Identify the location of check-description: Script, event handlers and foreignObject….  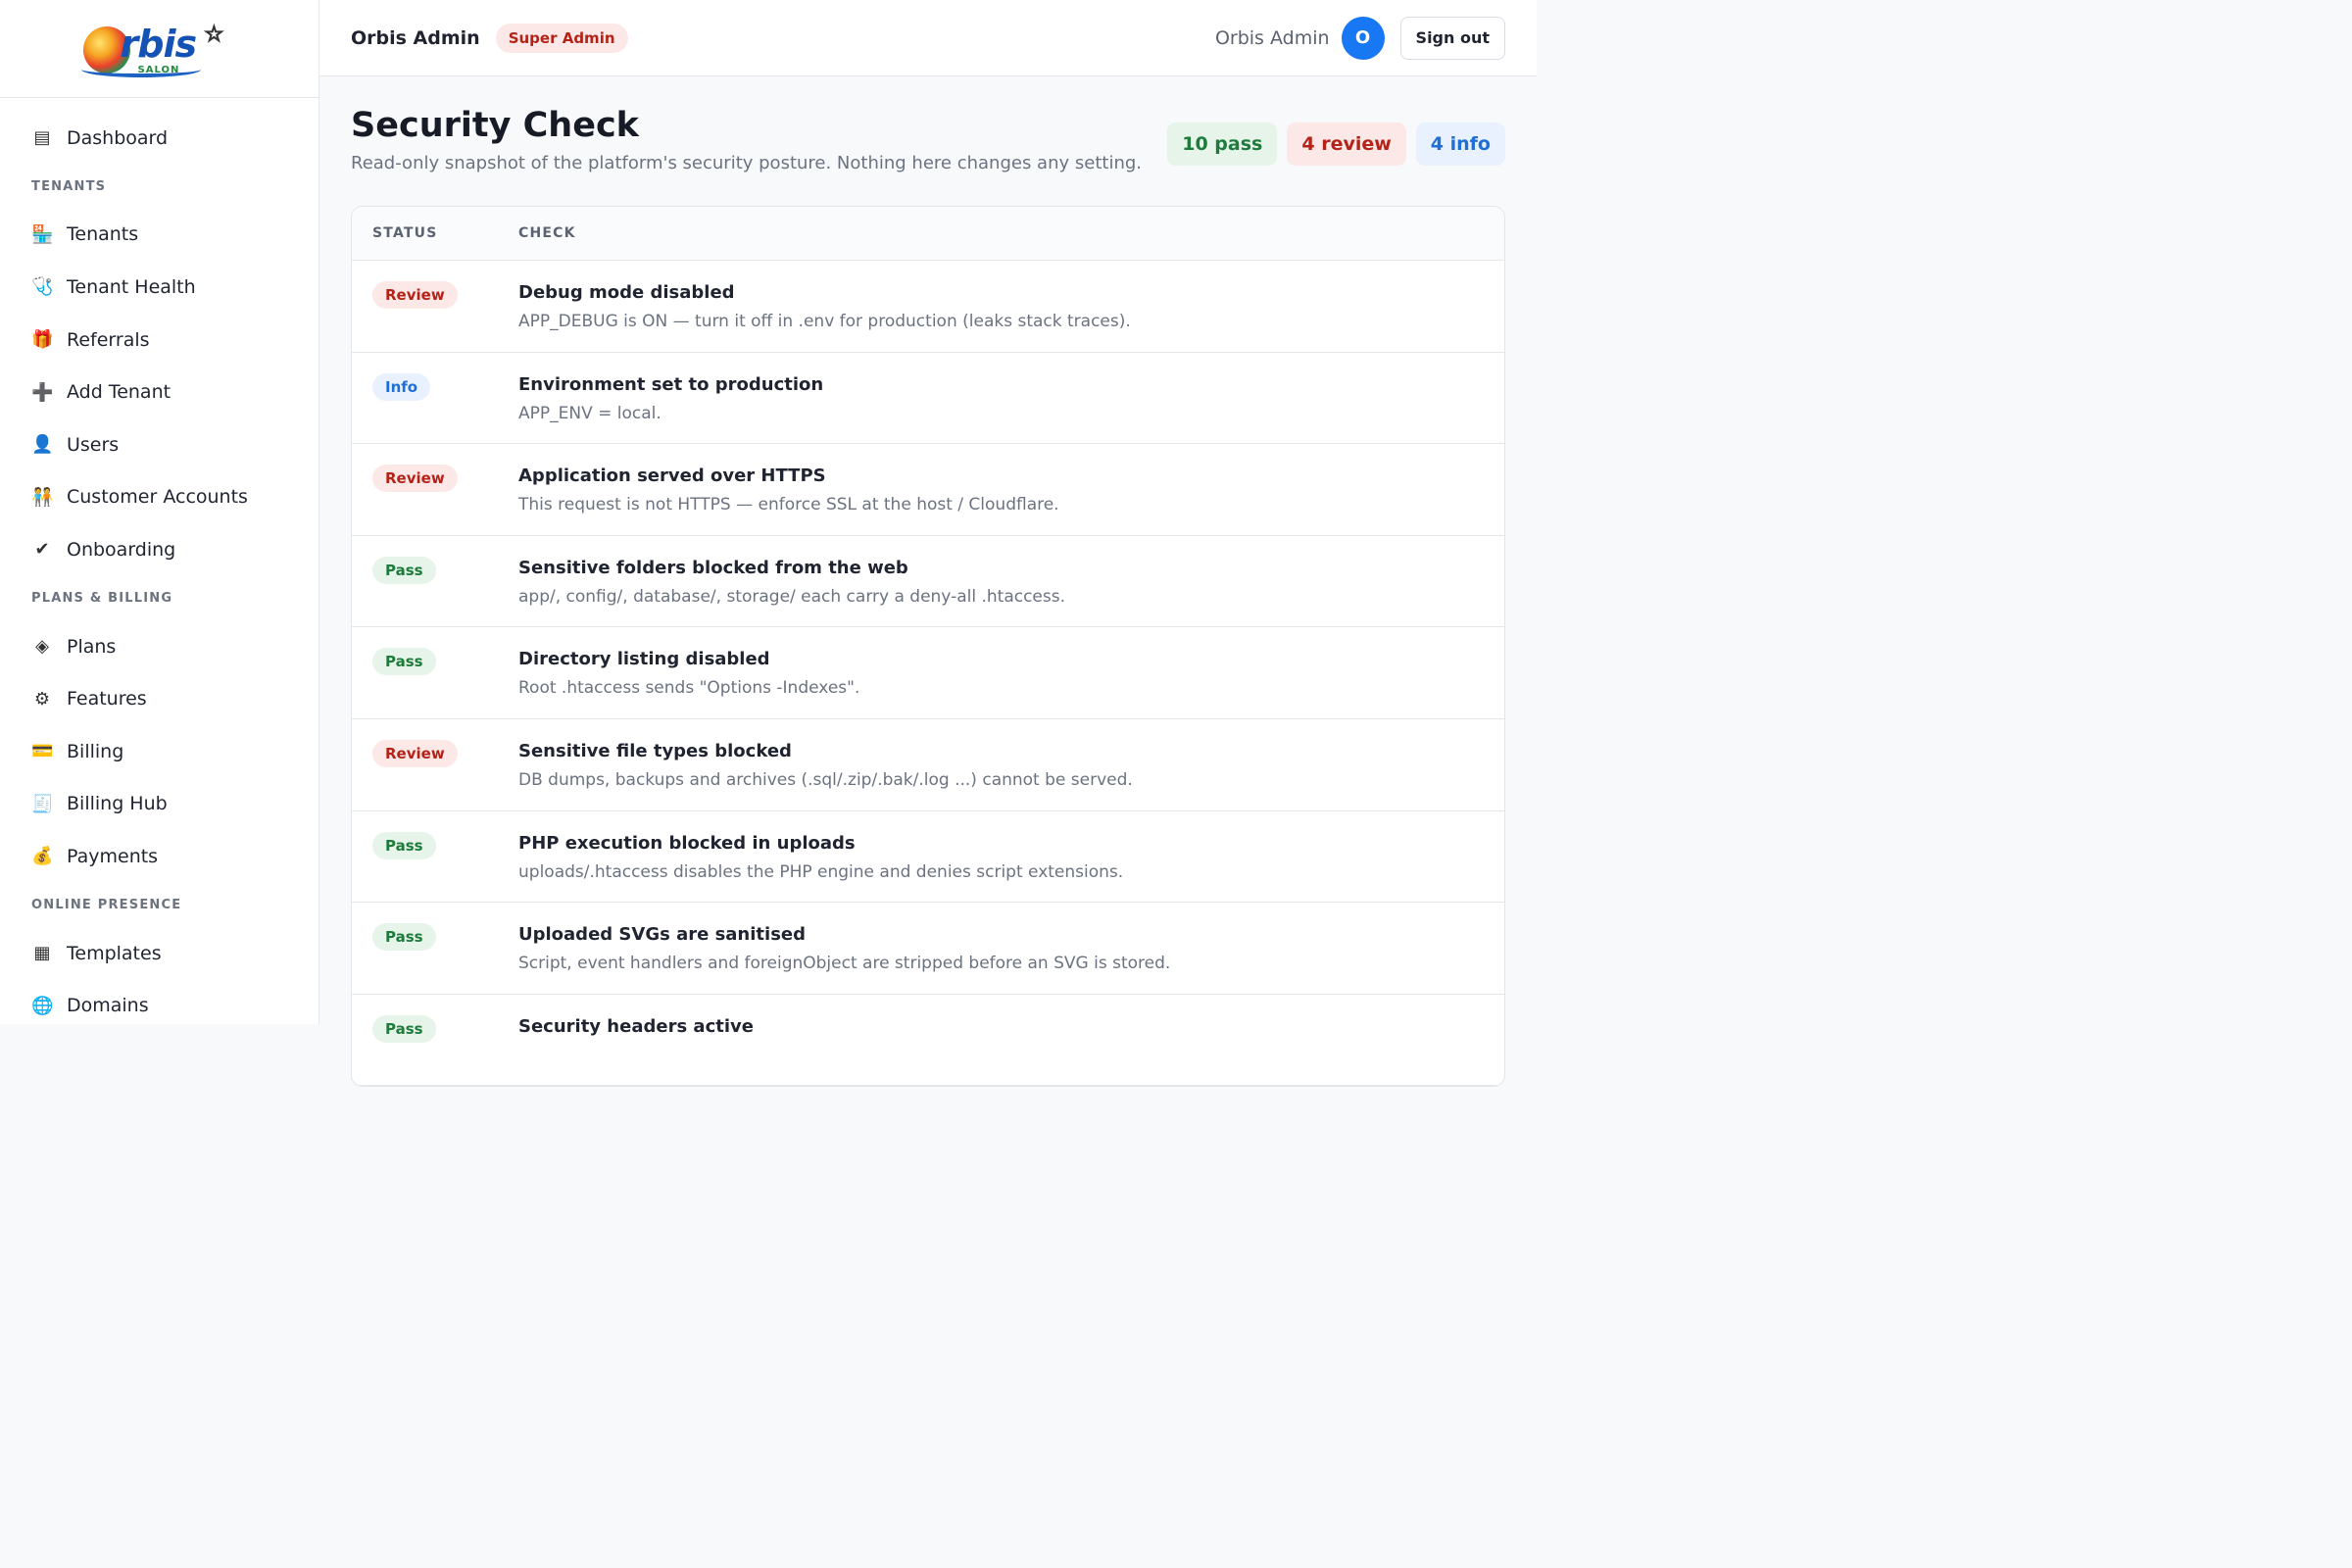
(844, 964).